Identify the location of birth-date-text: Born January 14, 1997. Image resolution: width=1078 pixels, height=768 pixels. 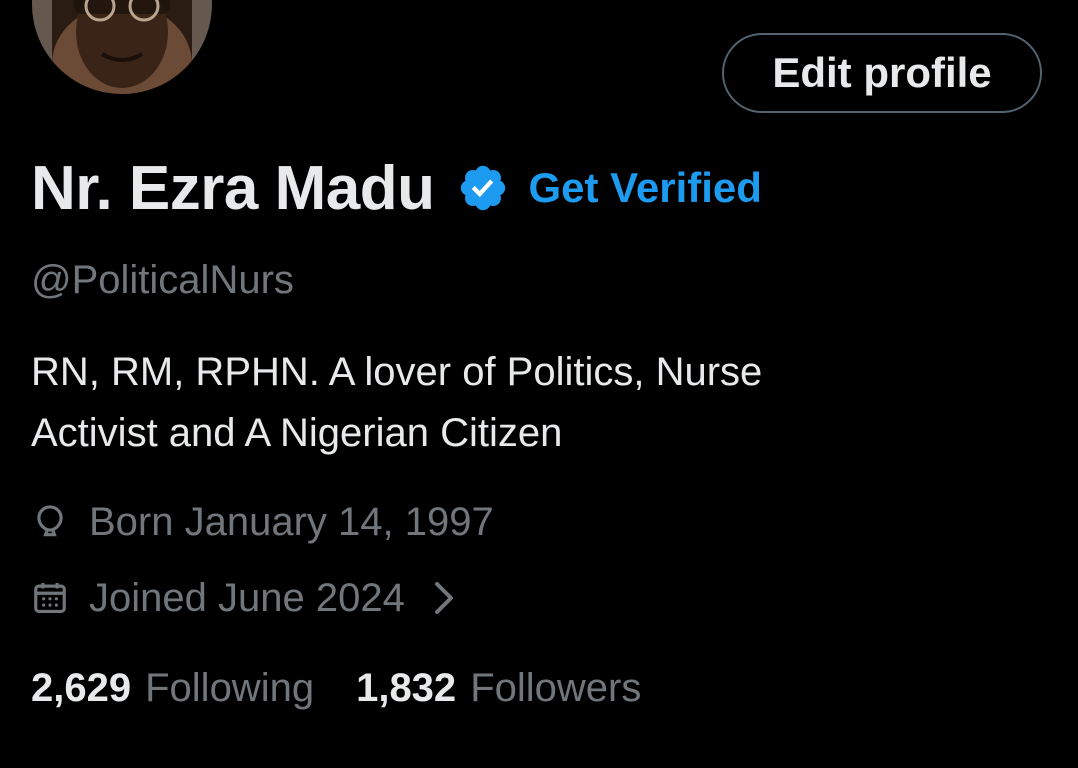
(291, 521).